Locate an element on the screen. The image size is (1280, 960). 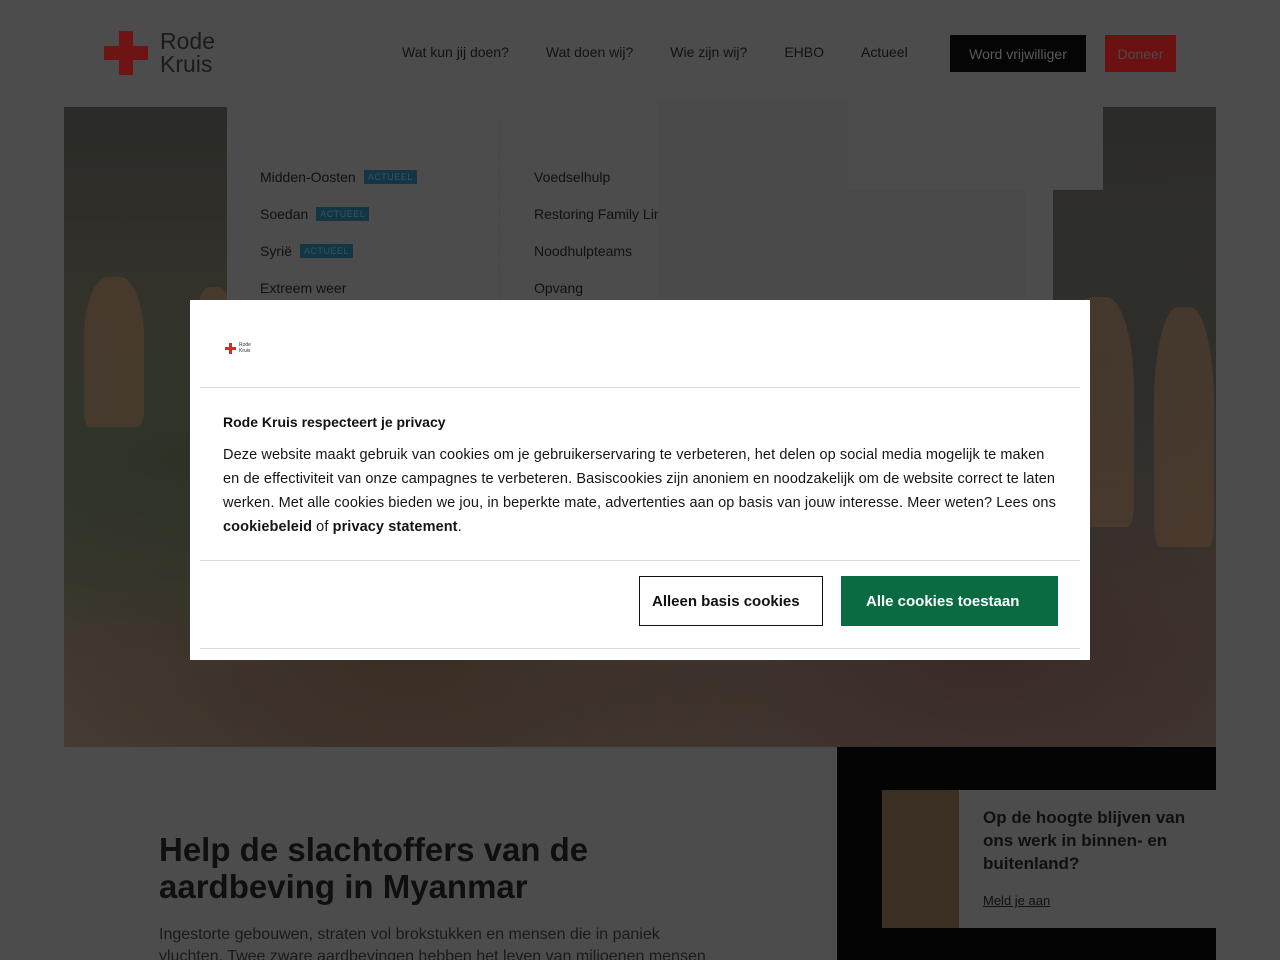
cookie-connector: of is located at coordinates (322, 527).